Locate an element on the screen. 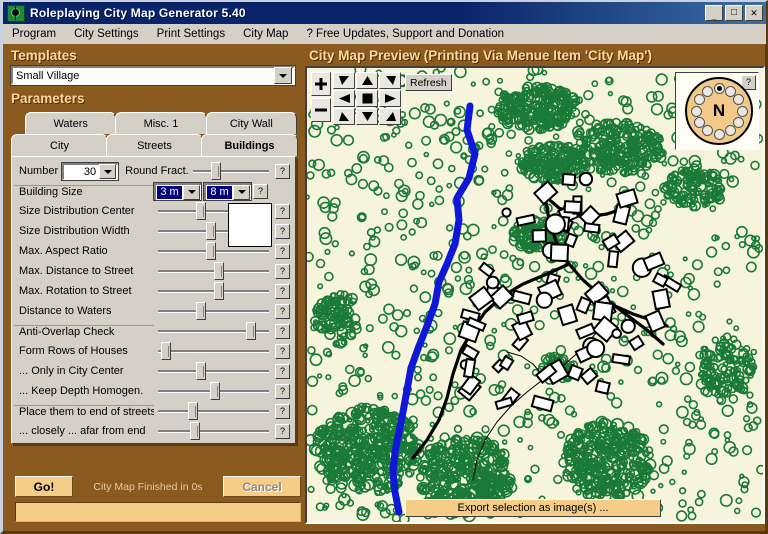 The image size is (768, 534). parameter-label: Size Distribution Center is located at coordinates (84, 211).